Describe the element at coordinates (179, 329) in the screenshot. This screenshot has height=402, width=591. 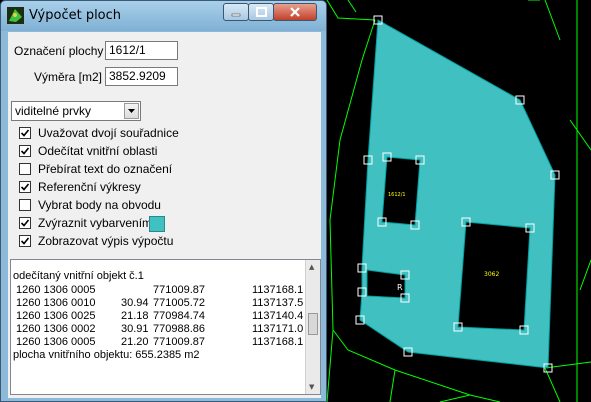
I see `output-y: 770988.86` at that location.